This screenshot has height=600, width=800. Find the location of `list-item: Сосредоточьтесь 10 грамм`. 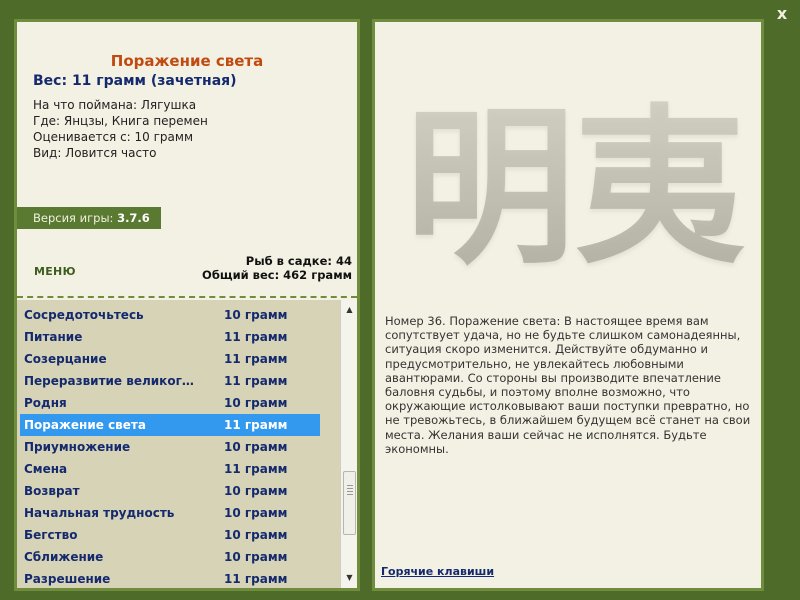

list-item: Сосредоточьтесь 10 грамм is located at coordinates (170, 315).